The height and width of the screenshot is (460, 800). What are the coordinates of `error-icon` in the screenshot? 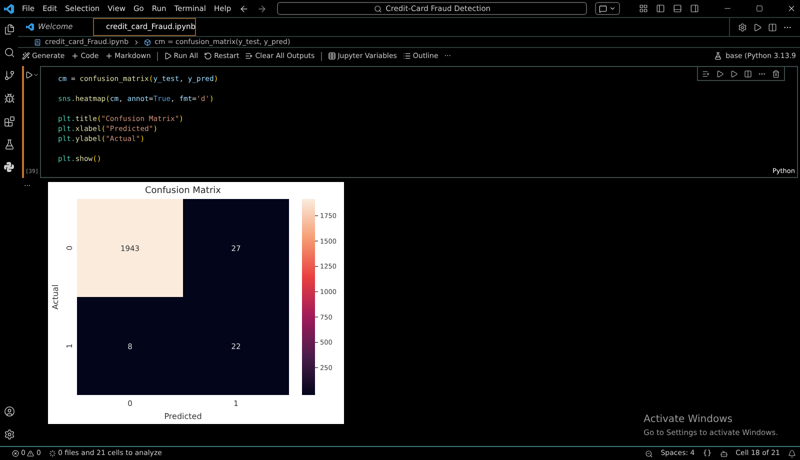 It's located at (15, 453).